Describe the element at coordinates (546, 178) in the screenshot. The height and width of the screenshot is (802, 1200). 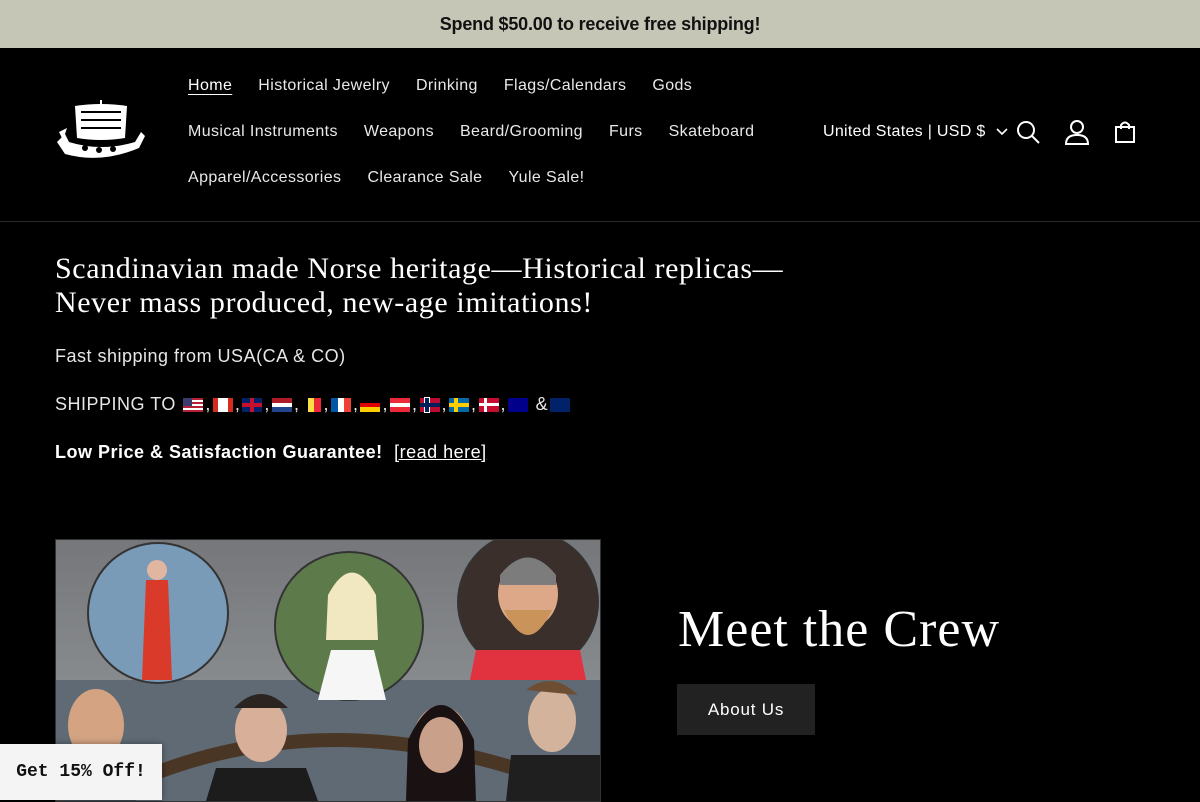
I see `nav-yule-sale: Yule Sale!` at that location.